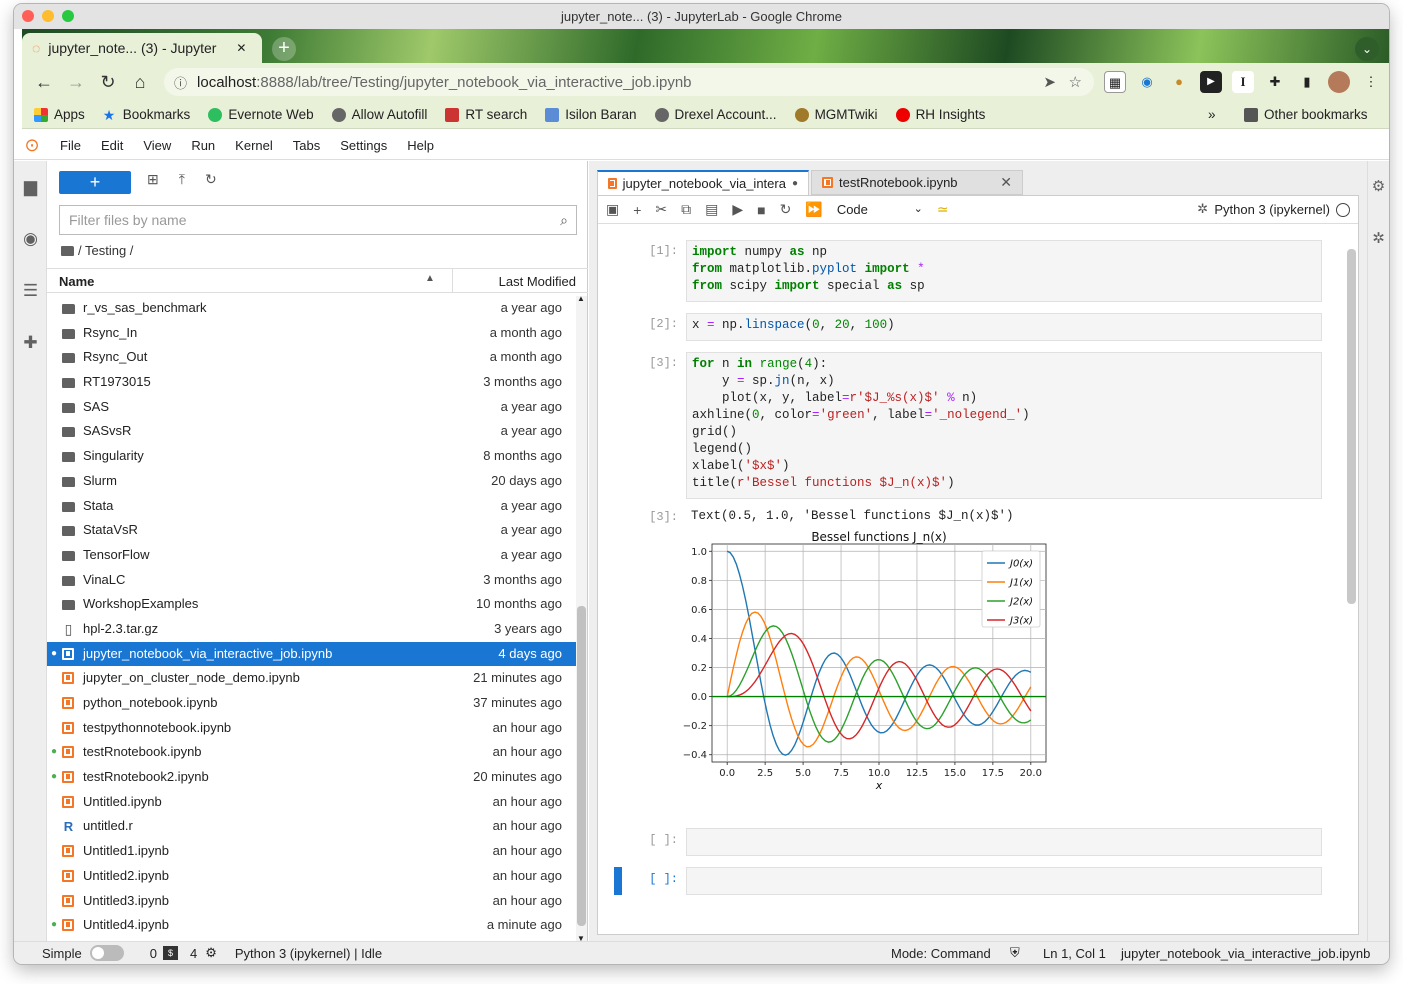  What do you see at coordinates (813, 209) in the screenshot?
I see `restart-run-all-icon: ⏩` at bounding box center [813, 209].